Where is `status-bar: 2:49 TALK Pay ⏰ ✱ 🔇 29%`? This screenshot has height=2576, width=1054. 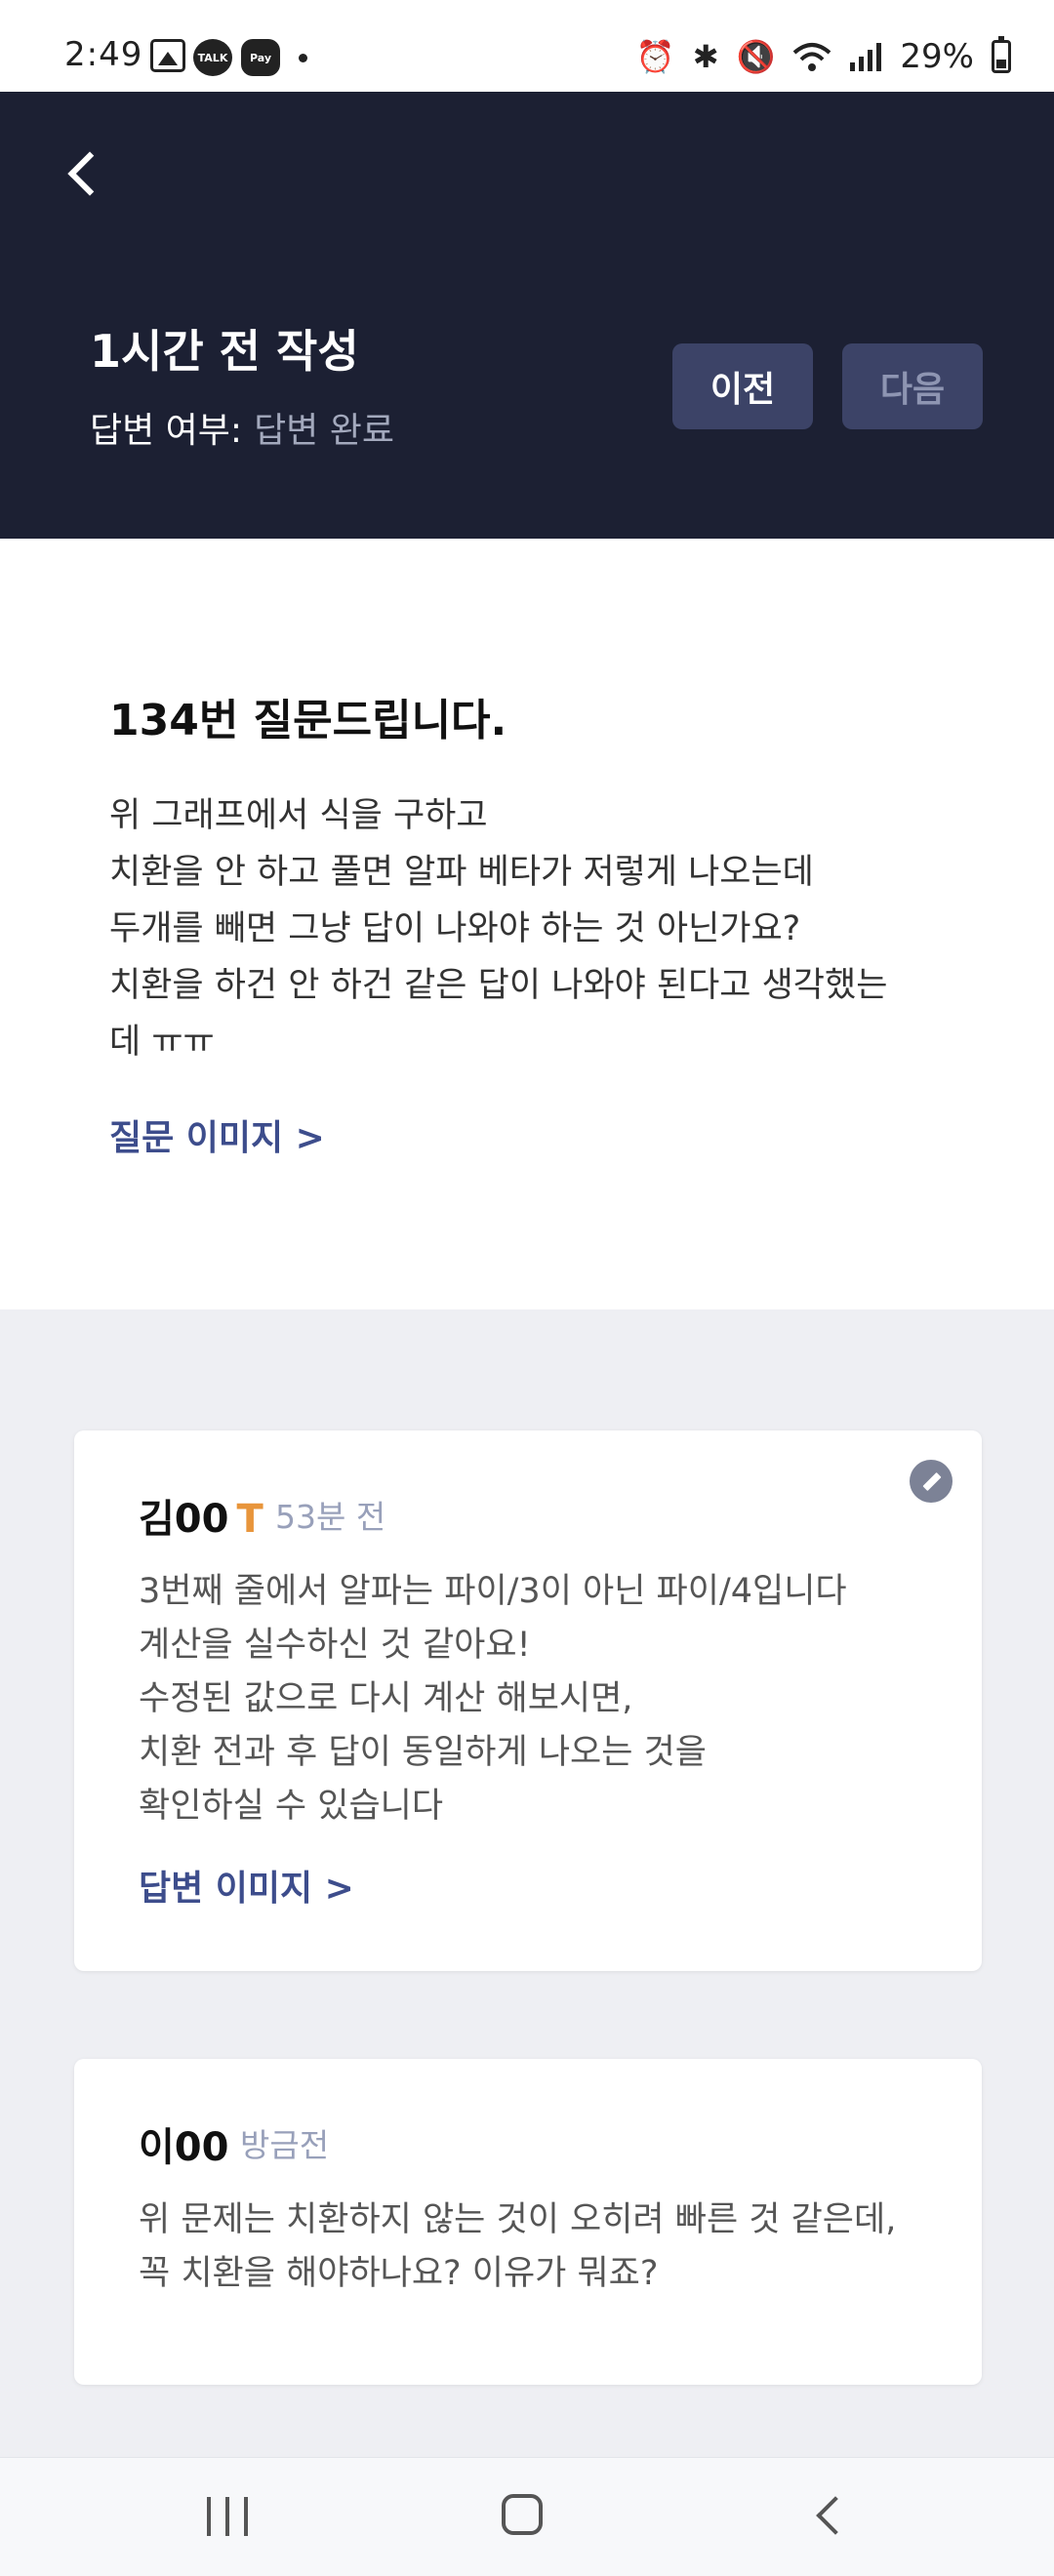
status-bar: 2:49 TALK Pay ⏰ ✱ 🔇 29% is located at coordinates (527, 46).